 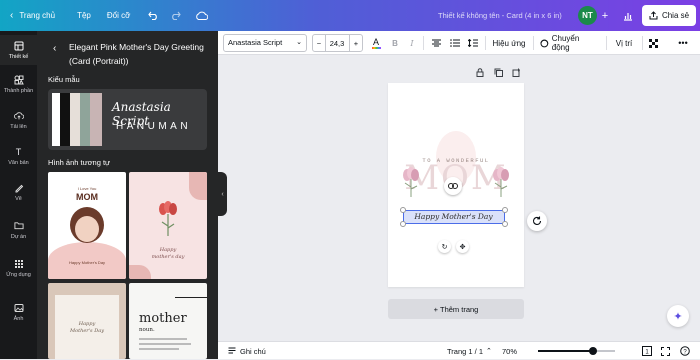 What do you see at coordinates (678, 316) in the screenshot?
I see `magic-assistant-icon: ✦` at bounding box center [678, 316].